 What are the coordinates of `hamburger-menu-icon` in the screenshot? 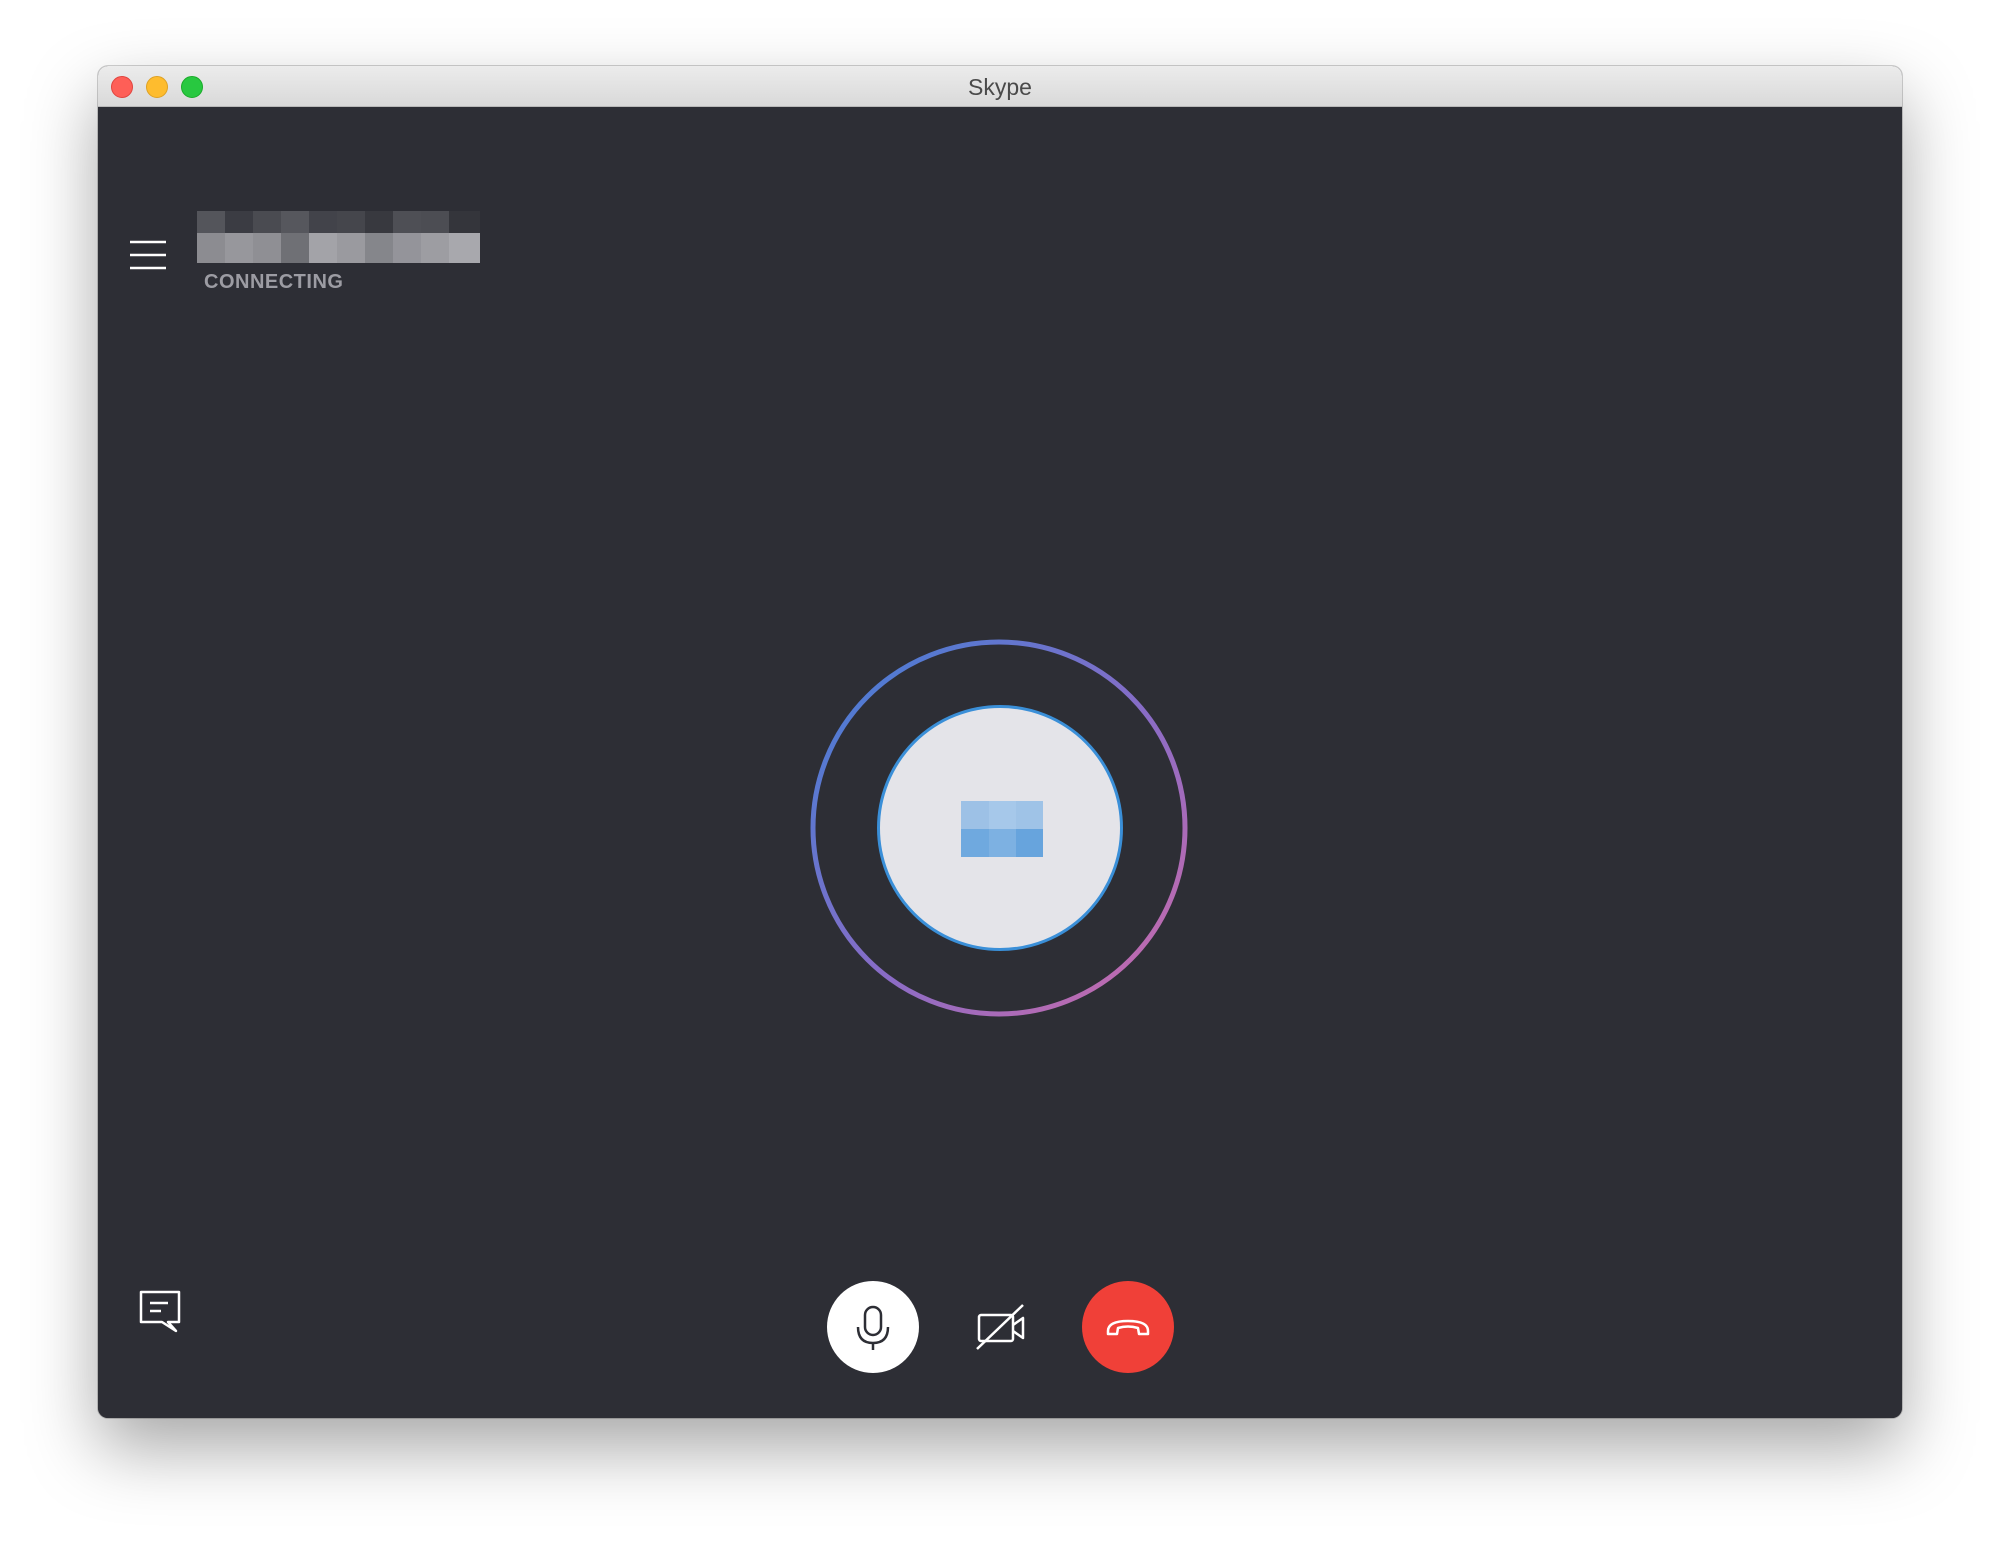 It's located at (148, 255).